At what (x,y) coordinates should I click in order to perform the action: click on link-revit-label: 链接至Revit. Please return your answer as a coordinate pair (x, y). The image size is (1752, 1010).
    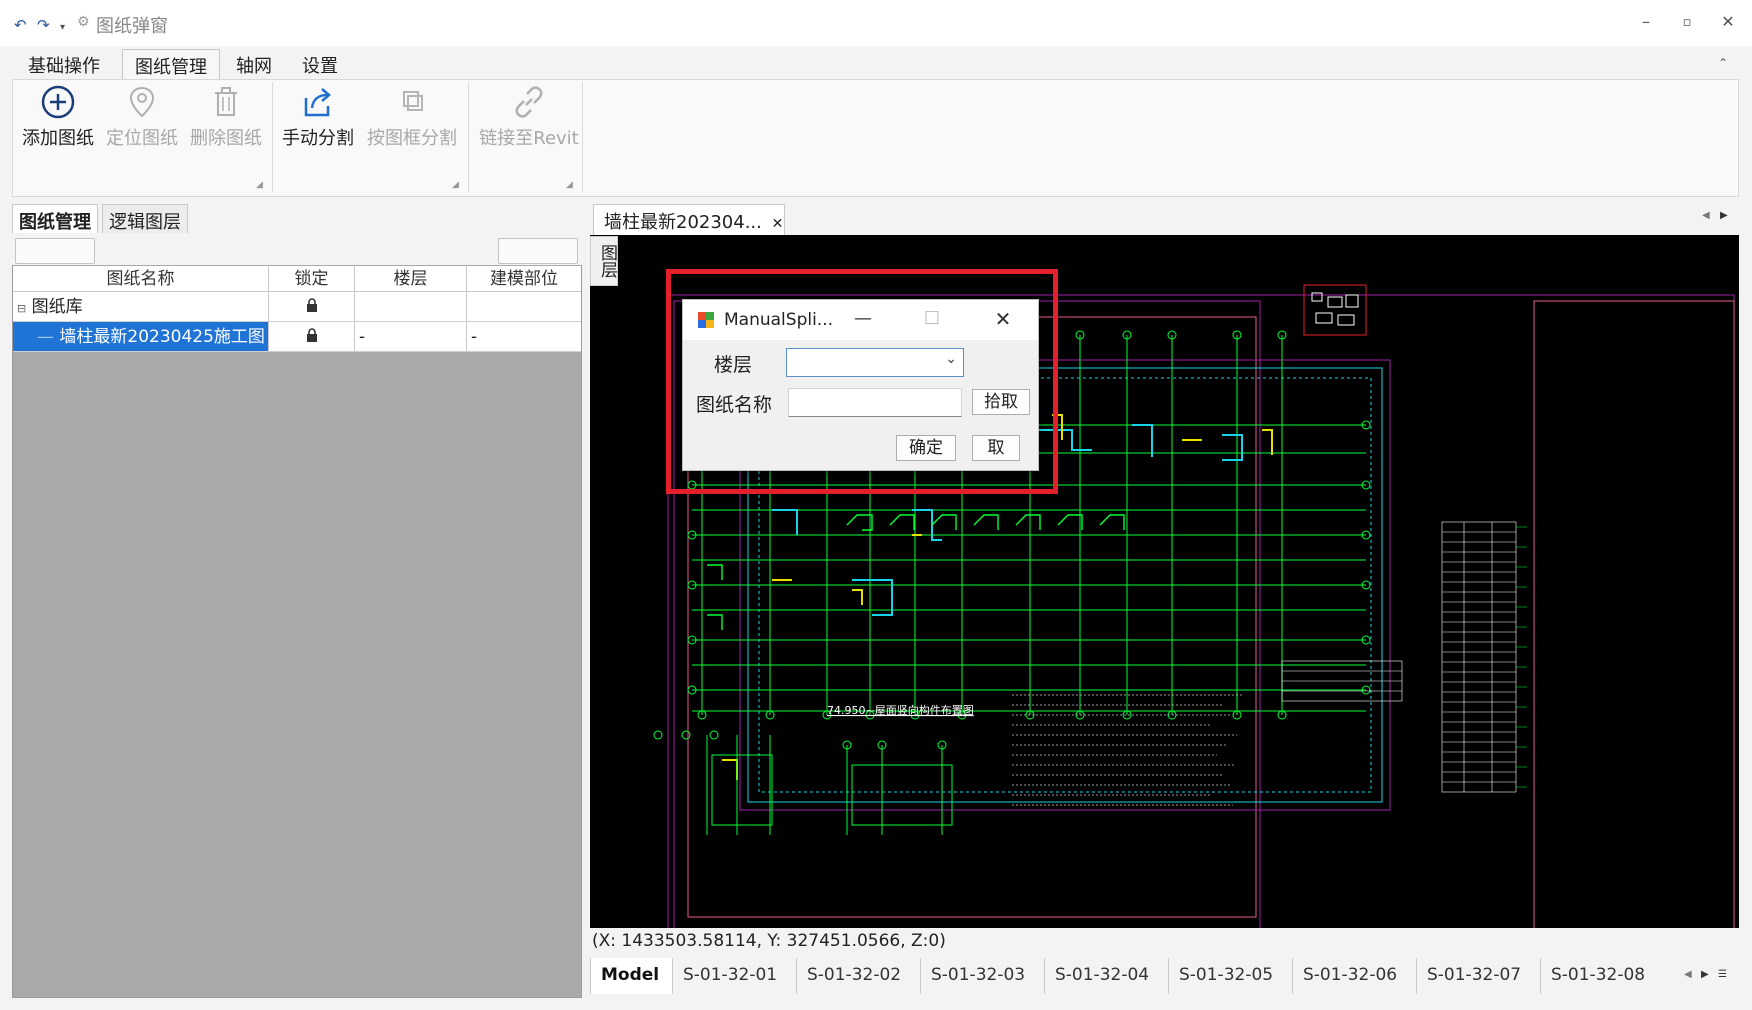
    Looking at the image, I should click on (529, 138).